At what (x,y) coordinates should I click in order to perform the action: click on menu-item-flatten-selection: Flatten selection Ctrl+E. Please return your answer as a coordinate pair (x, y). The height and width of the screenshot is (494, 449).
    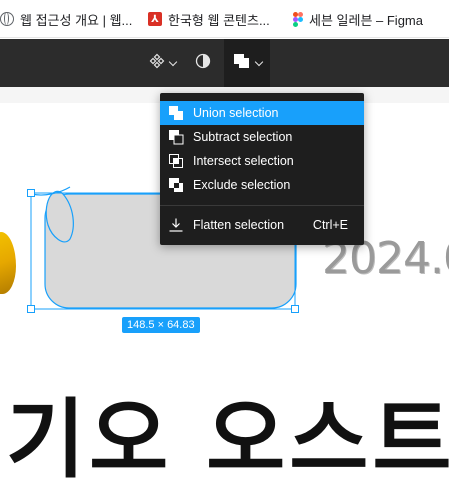
    Looking at the image, I should click on (262, 225).